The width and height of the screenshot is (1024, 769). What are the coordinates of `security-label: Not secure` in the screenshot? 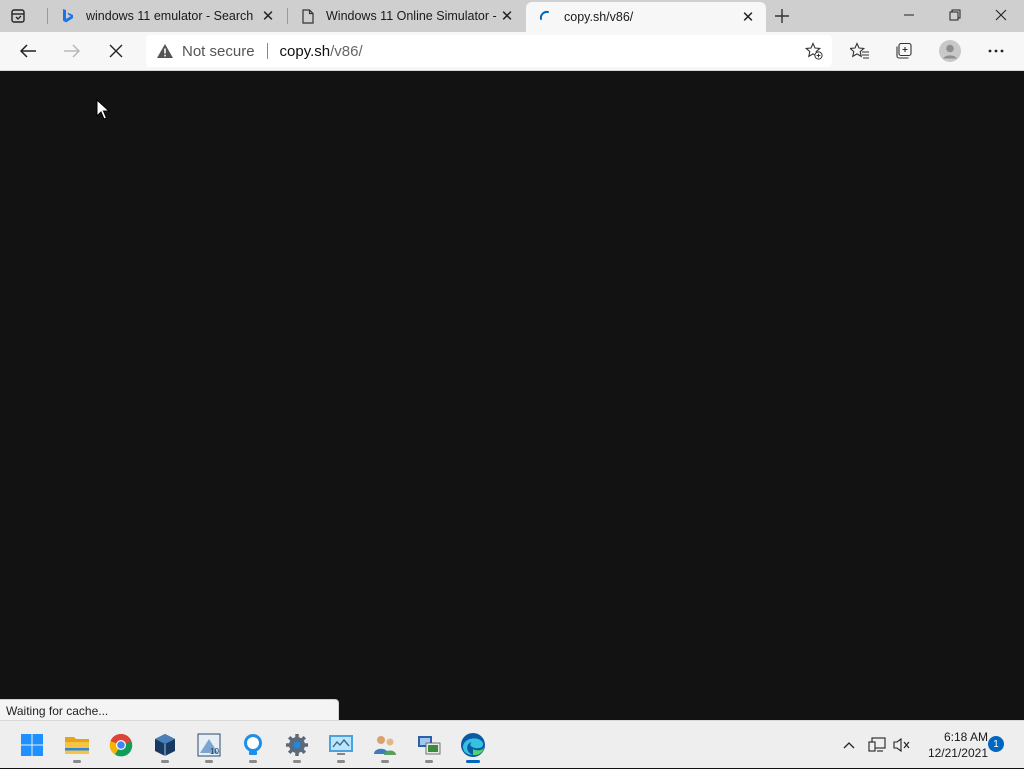 It's located at (218, 51).